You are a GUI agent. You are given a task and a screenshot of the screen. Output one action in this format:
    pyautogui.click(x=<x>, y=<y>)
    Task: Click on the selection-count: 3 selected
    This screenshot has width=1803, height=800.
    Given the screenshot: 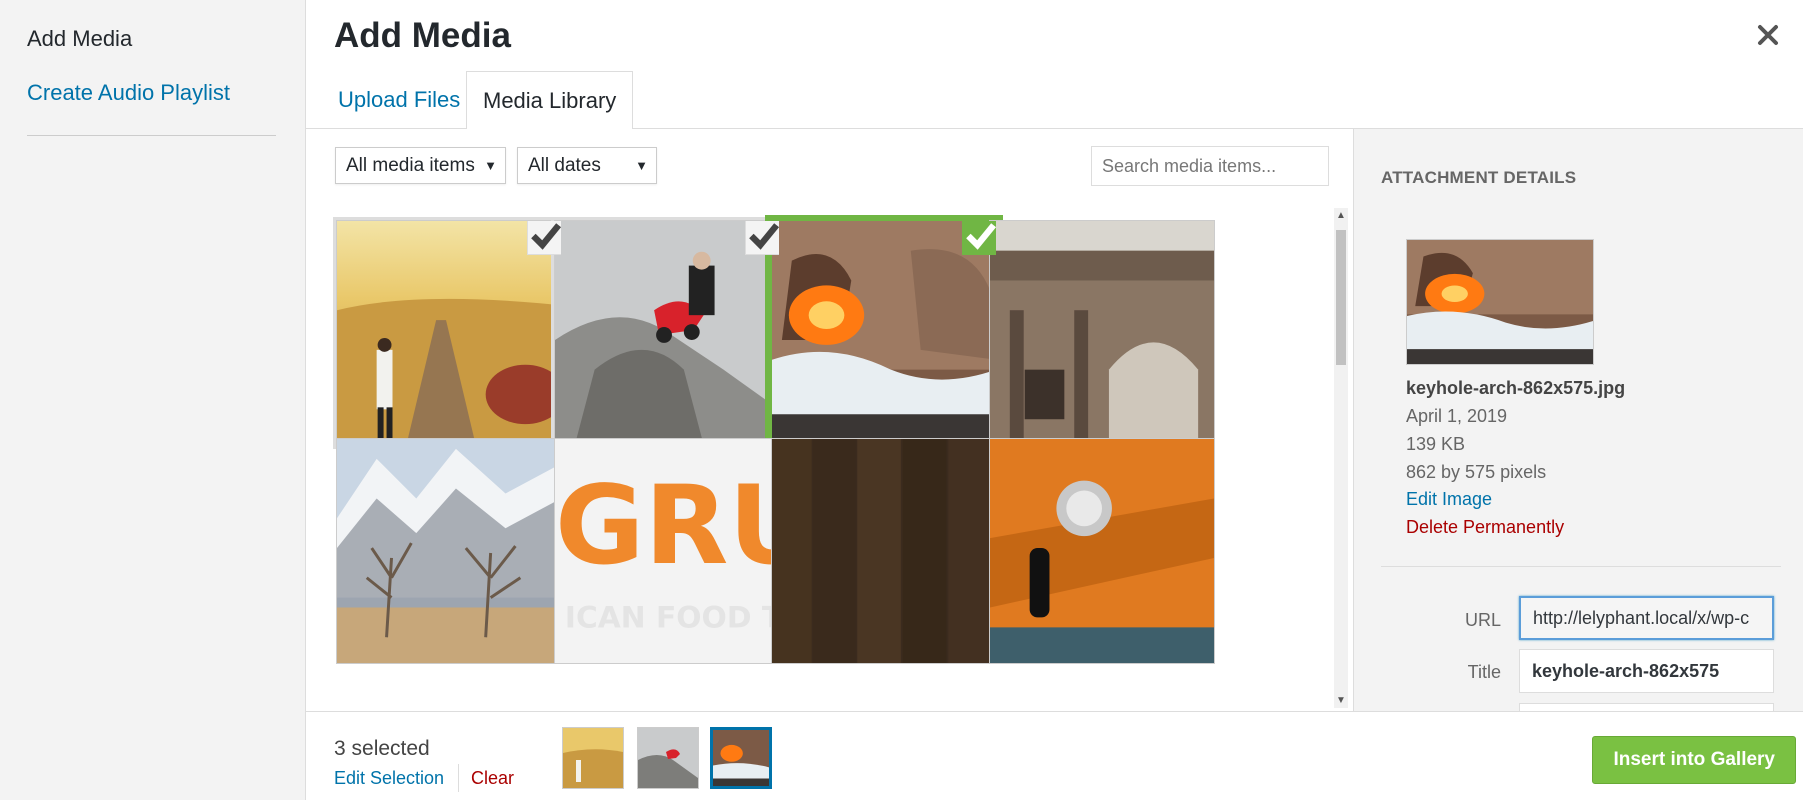 What is the action you would take?
    pyautogui.click(x=382, y=748)
    